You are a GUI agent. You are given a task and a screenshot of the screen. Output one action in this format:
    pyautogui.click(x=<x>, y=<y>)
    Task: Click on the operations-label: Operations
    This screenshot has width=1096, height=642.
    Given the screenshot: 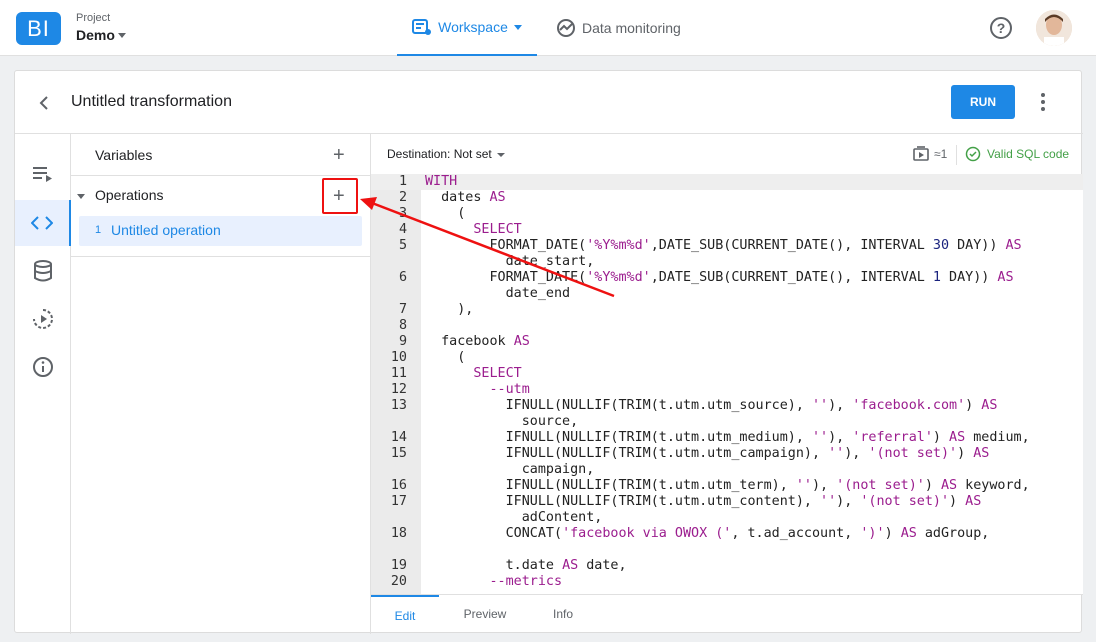 What is the action you would take?
    pyautogui.click(x=129, y=195)
    